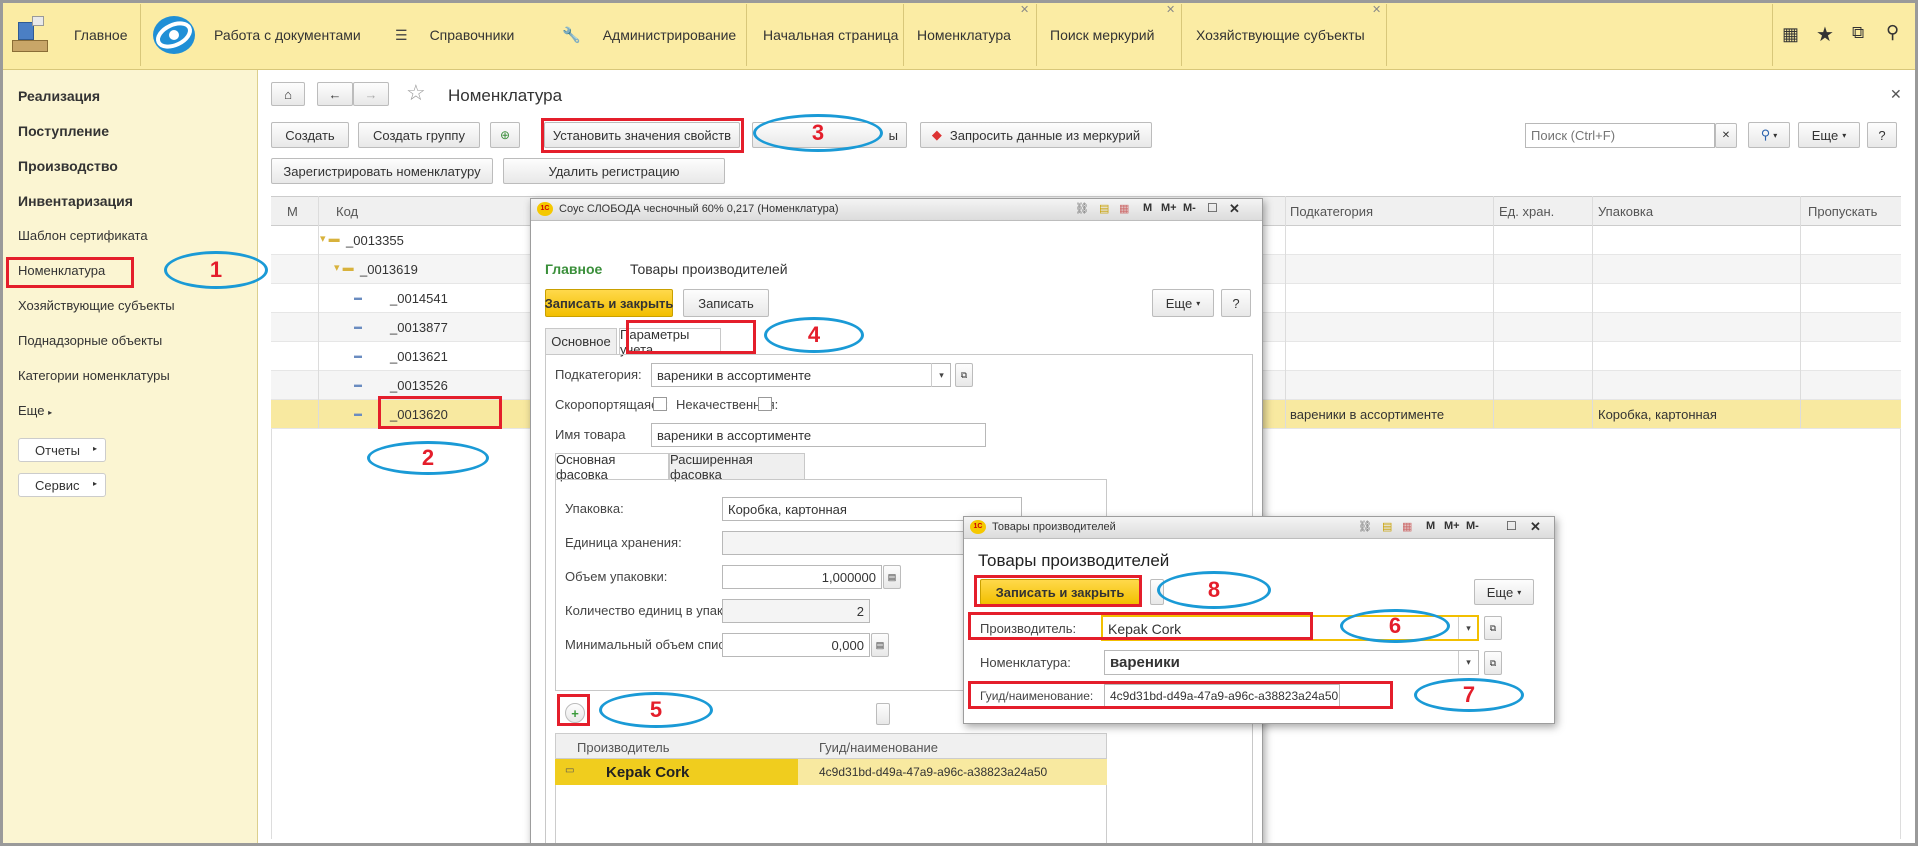  Describe the element at coordinates (1331, 211) in the screenshot. I see `col-subcategory: Подкатегория` at that location.